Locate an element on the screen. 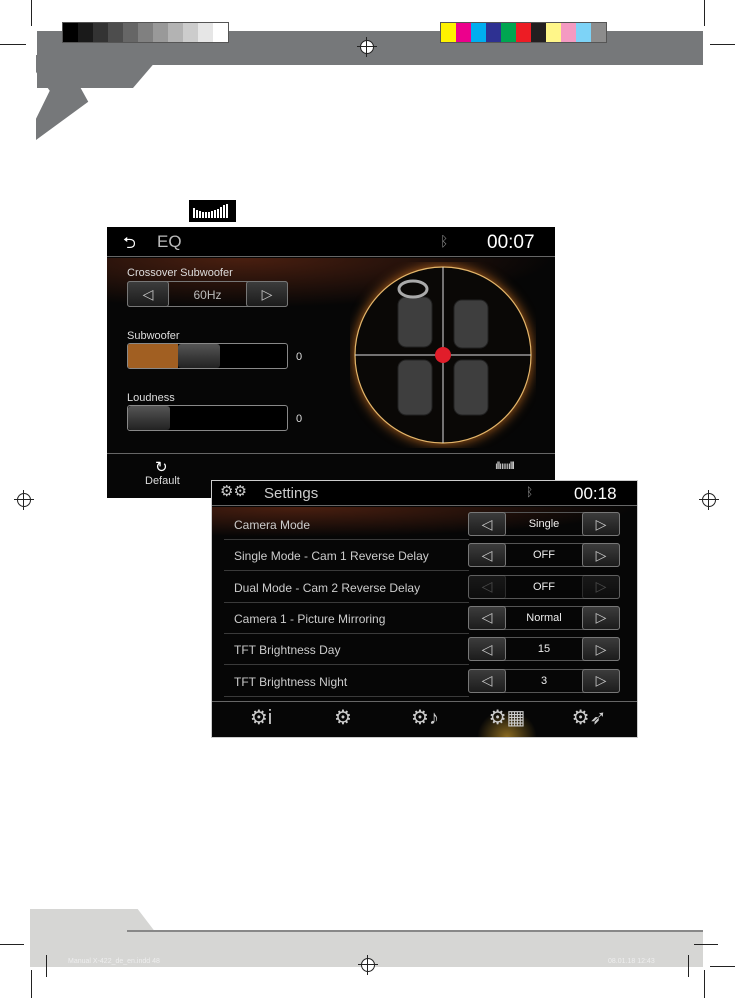 The height and width of the screenshot is (998, 735). balance-point is located at coordinates (443, 355).